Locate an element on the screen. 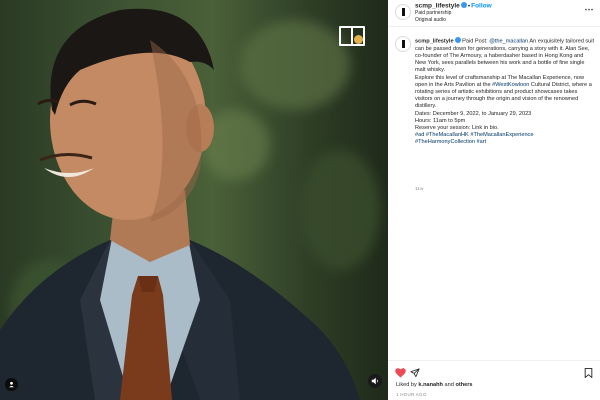 The image size is (600, 400). paid-post-prefix: Paid Post: is located at coordinates (475, 41).